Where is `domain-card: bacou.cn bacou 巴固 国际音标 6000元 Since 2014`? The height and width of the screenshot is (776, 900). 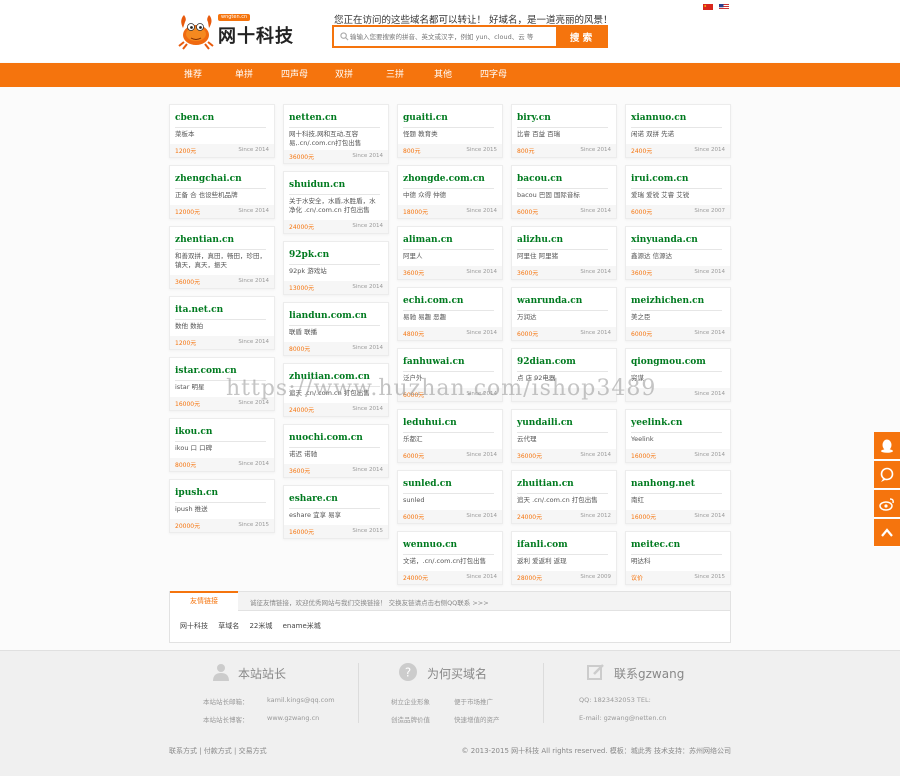 domain-card: bacou.cn bacou 巴固 国际音标 6000元 Since 2014 is located at coordinates (564, 192).